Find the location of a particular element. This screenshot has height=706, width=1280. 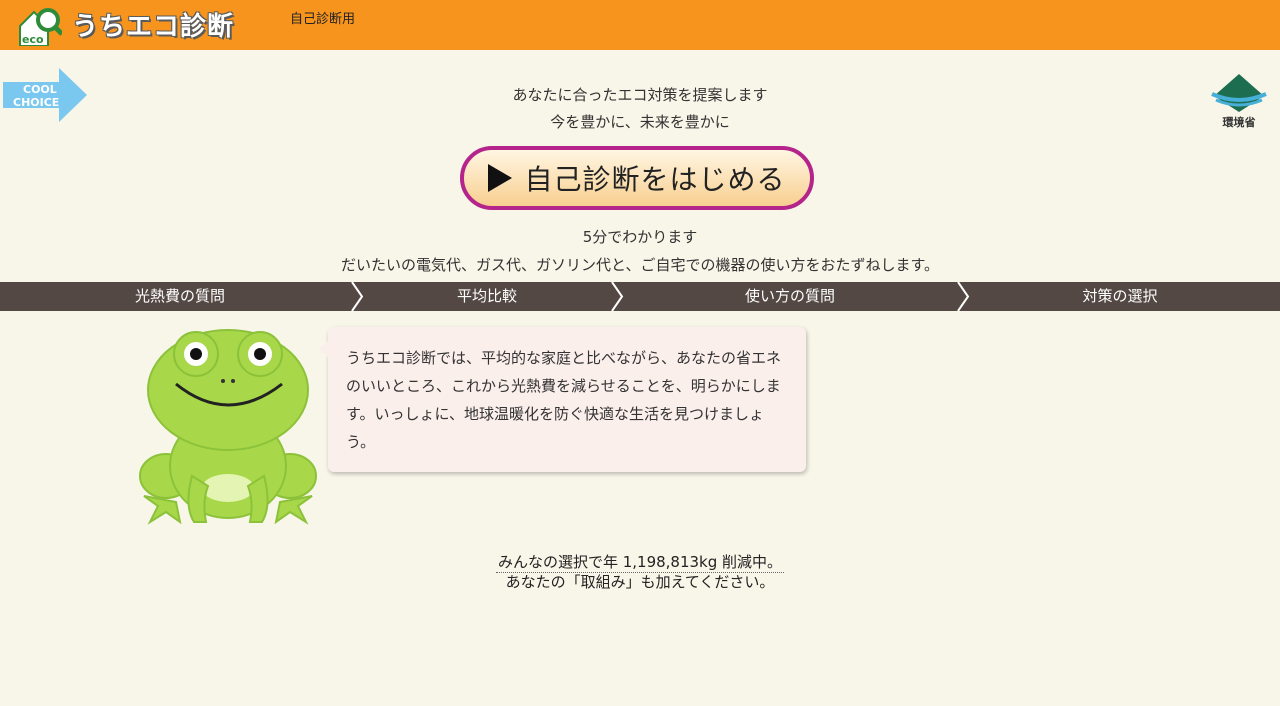

play-icon is located at coordinates (500, 178).